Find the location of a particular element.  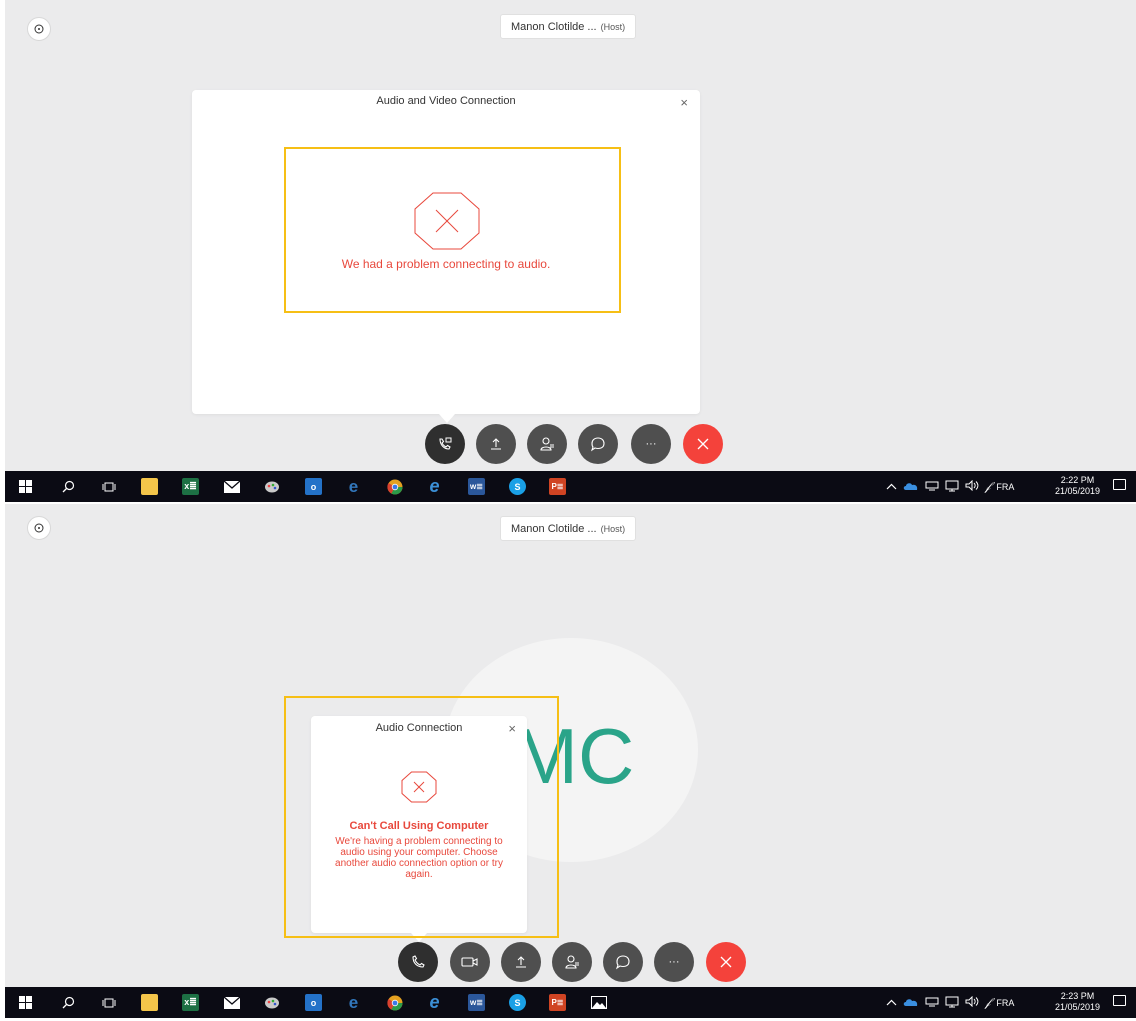

video-button is located at coordinates (470, 962).